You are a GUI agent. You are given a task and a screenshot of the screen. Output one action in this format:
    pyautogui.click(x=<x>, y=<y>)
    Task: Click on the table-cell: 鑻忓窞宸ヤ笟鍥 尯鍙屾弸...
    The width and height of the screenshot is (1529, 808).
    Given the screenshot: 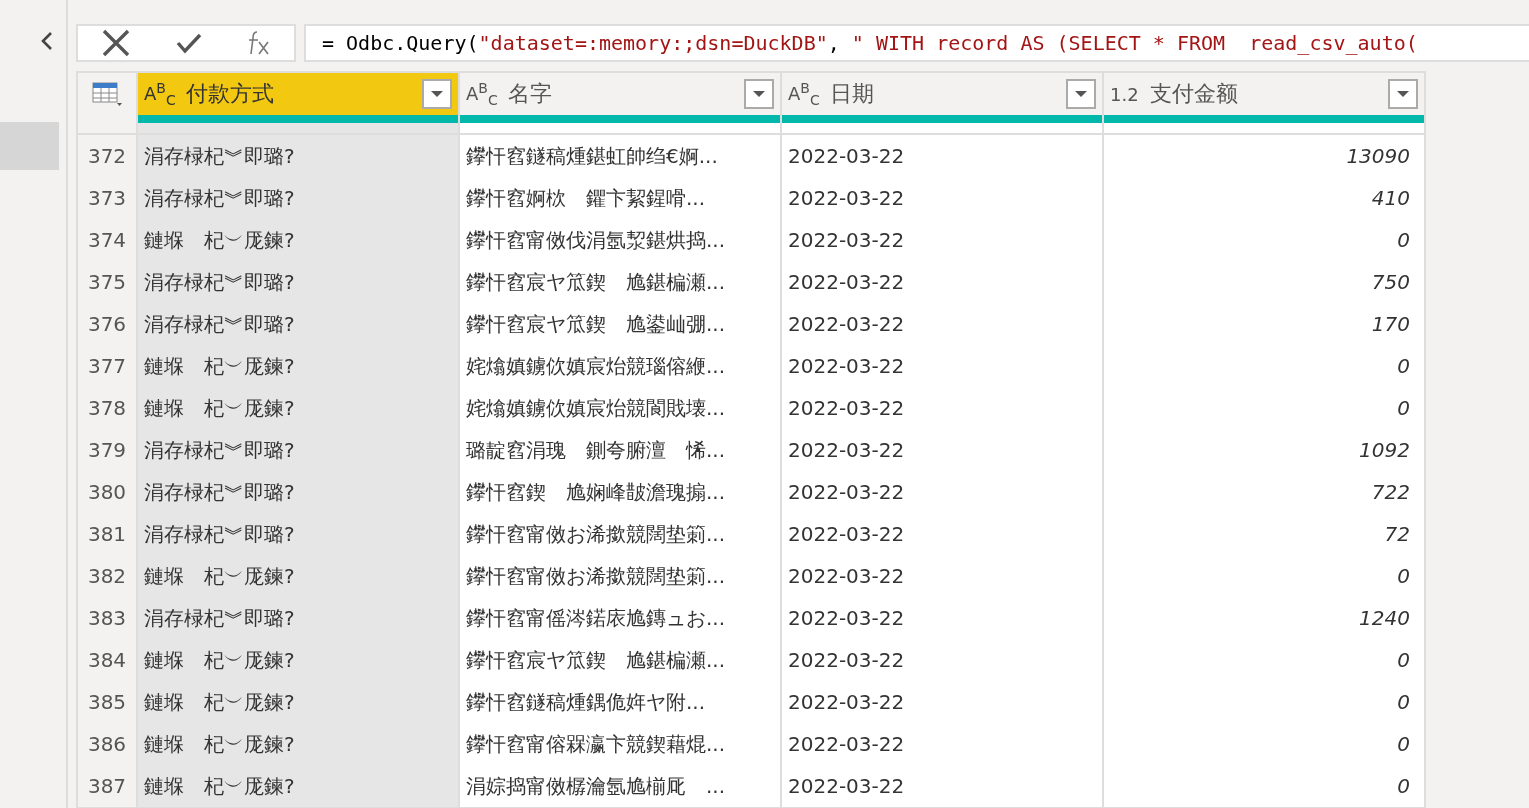 What is the action you would take?
    pyautogui.click(x=620, y=324)
    